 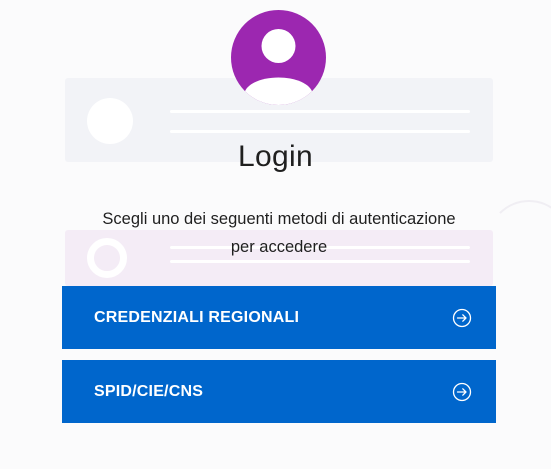 I want to click on regional-credentials-button: CREDENZIALI REGIONALI, so click(x=279, y=317).